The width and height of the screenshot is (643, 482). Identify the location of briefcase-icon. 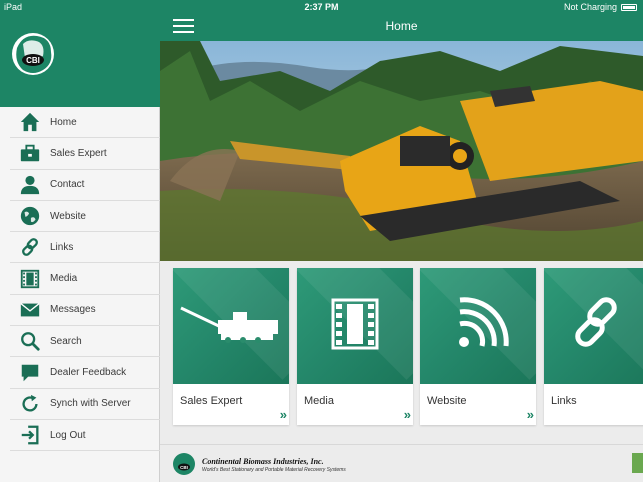
(30, 153).